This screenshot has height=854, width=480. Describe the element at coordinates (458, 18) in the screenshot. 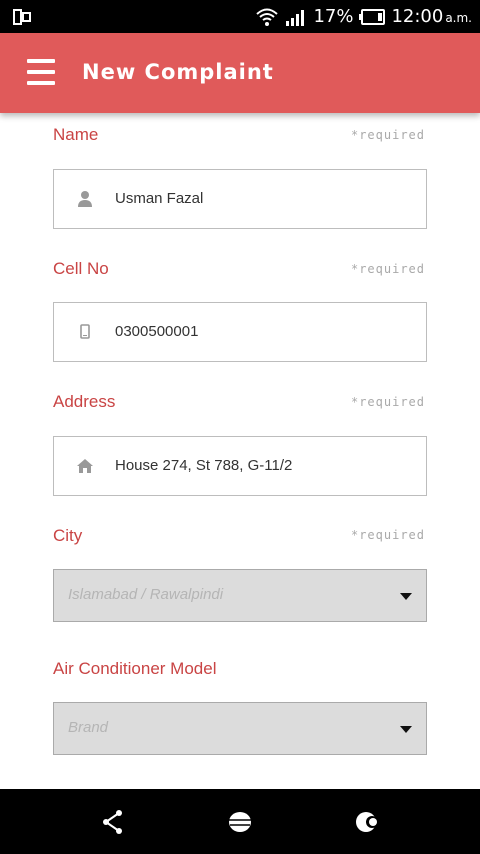

I see `clock-ampm: a.m.` at that location.